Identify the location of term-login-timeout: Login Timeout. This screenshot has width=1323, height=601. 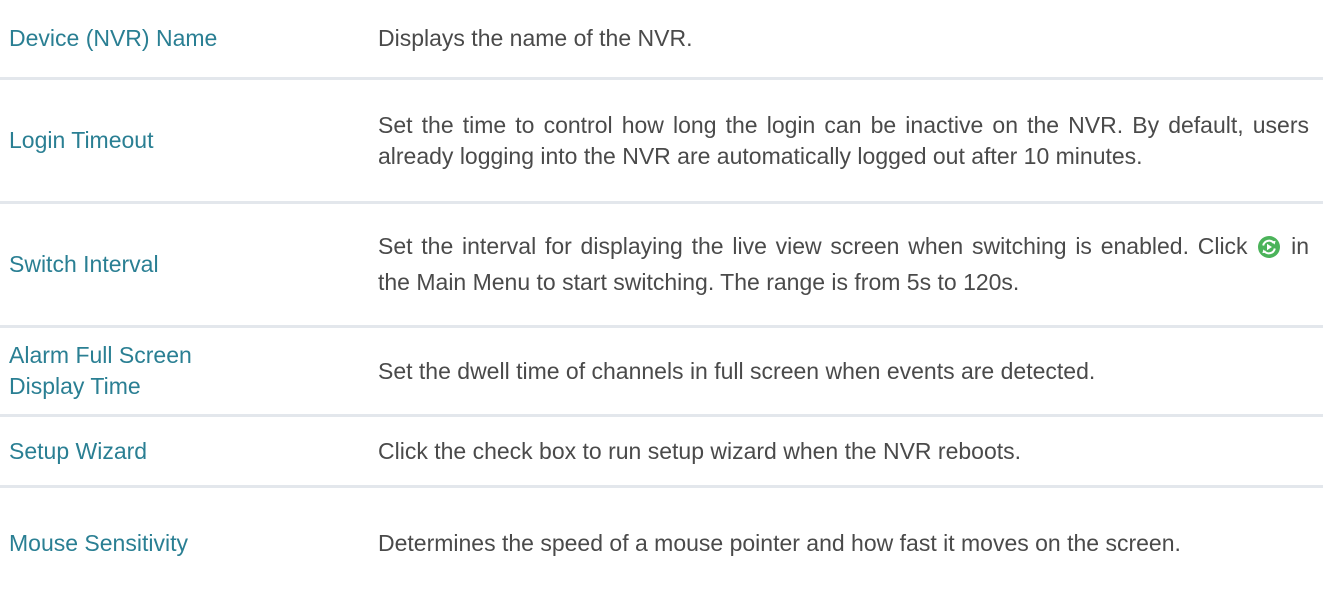
(81, 140).